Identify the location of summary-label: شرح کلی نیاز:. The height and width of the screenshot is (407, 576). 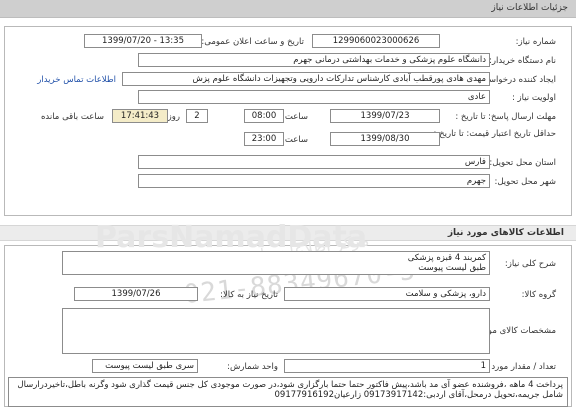
(530, 264).